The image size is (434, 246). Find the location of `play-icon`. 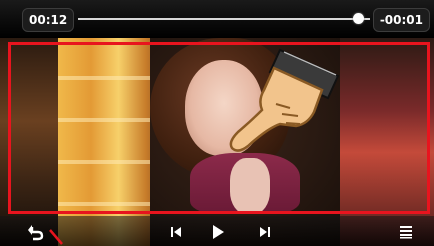

play-icon is located at coordinates (218, 232).